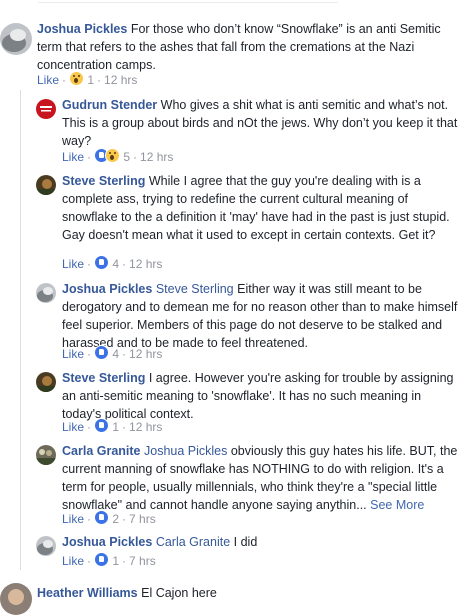  What do you see at coordinates (116, 519) in the screenshot?
I see `reaction-count: 2` at bounding box center [116, 519].